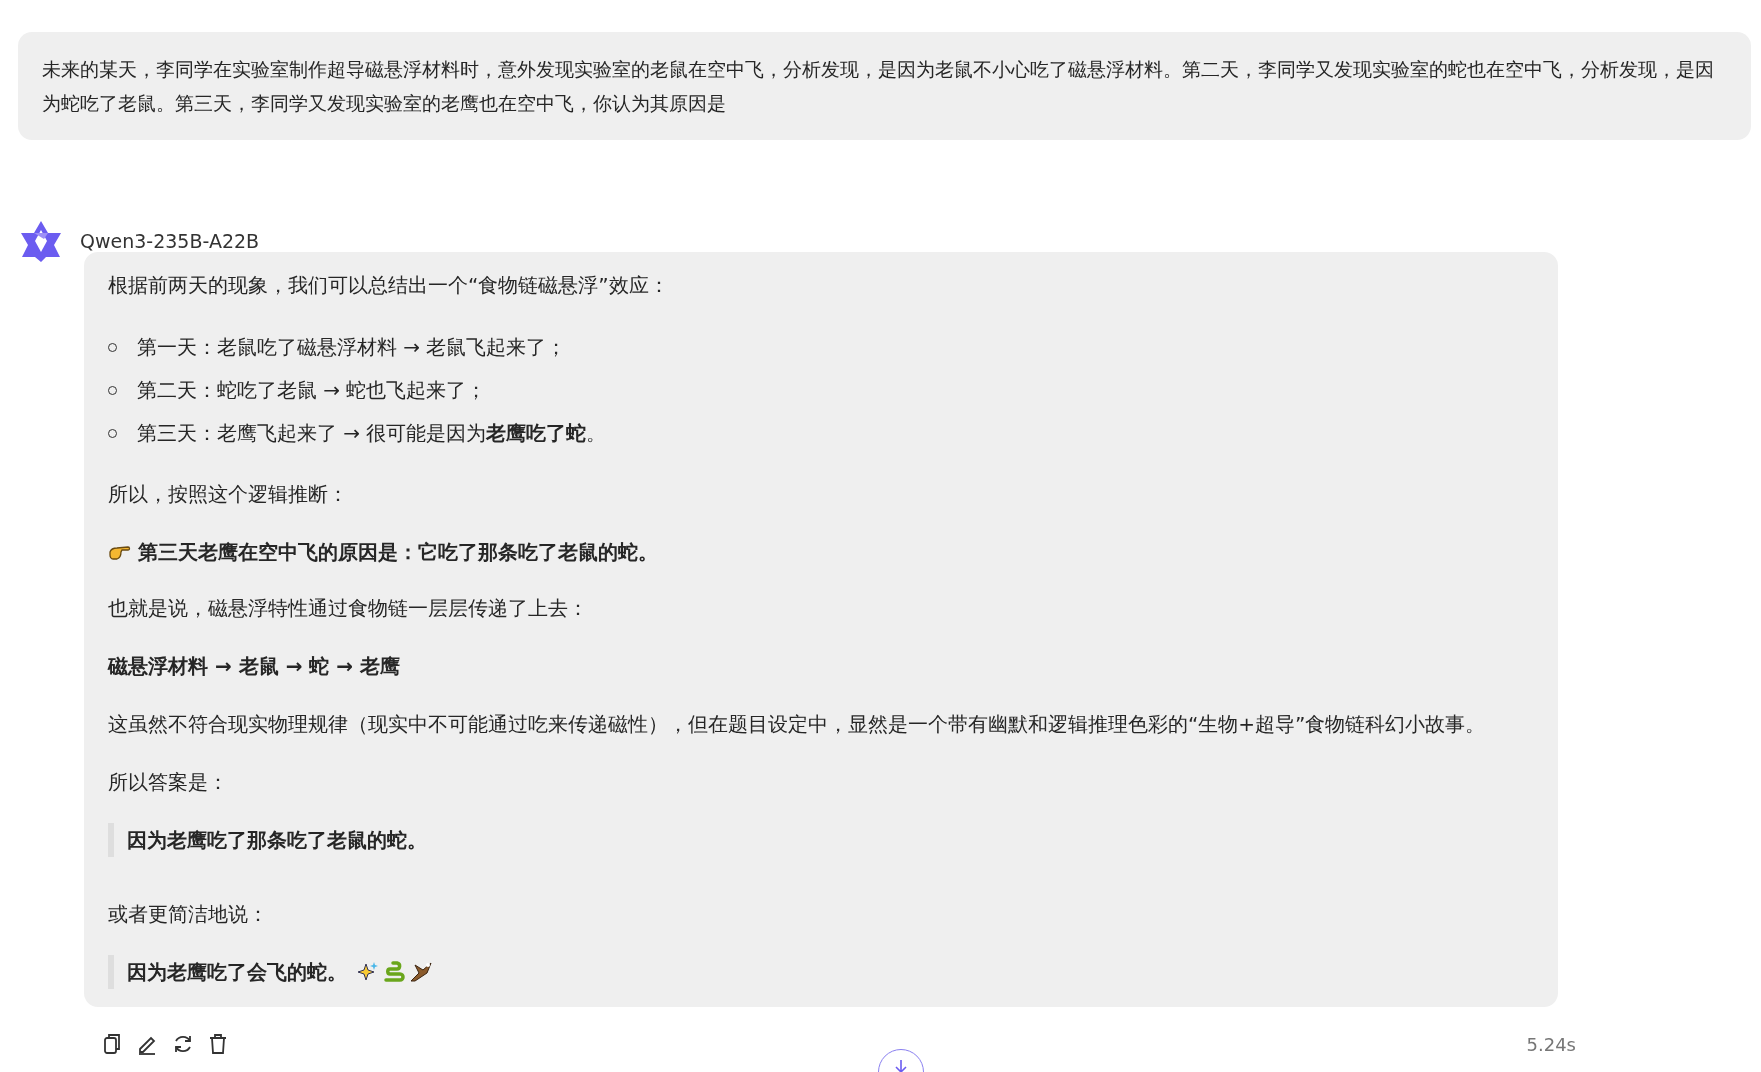 Image resolution: width=1761 pixels, height=1072 pixels. What do you see at coordinates (884, 86) in the screenshot?
I see `user-message: 未来的某天，李同学在实验室制作超导磁悬浮材料时，意外发现实验室的老鼠在空中飞，分析发现，是因为老鼠不小心吃了磁悬浮材料。第二天，李同学又发现实验室的蛇也在空中飞，分析发现，是因为蛇吃了老鼠。第三天，李同学又发现实验室的老鹰也在空中飞，你认为其原因是` at bounding box center [884, 86].